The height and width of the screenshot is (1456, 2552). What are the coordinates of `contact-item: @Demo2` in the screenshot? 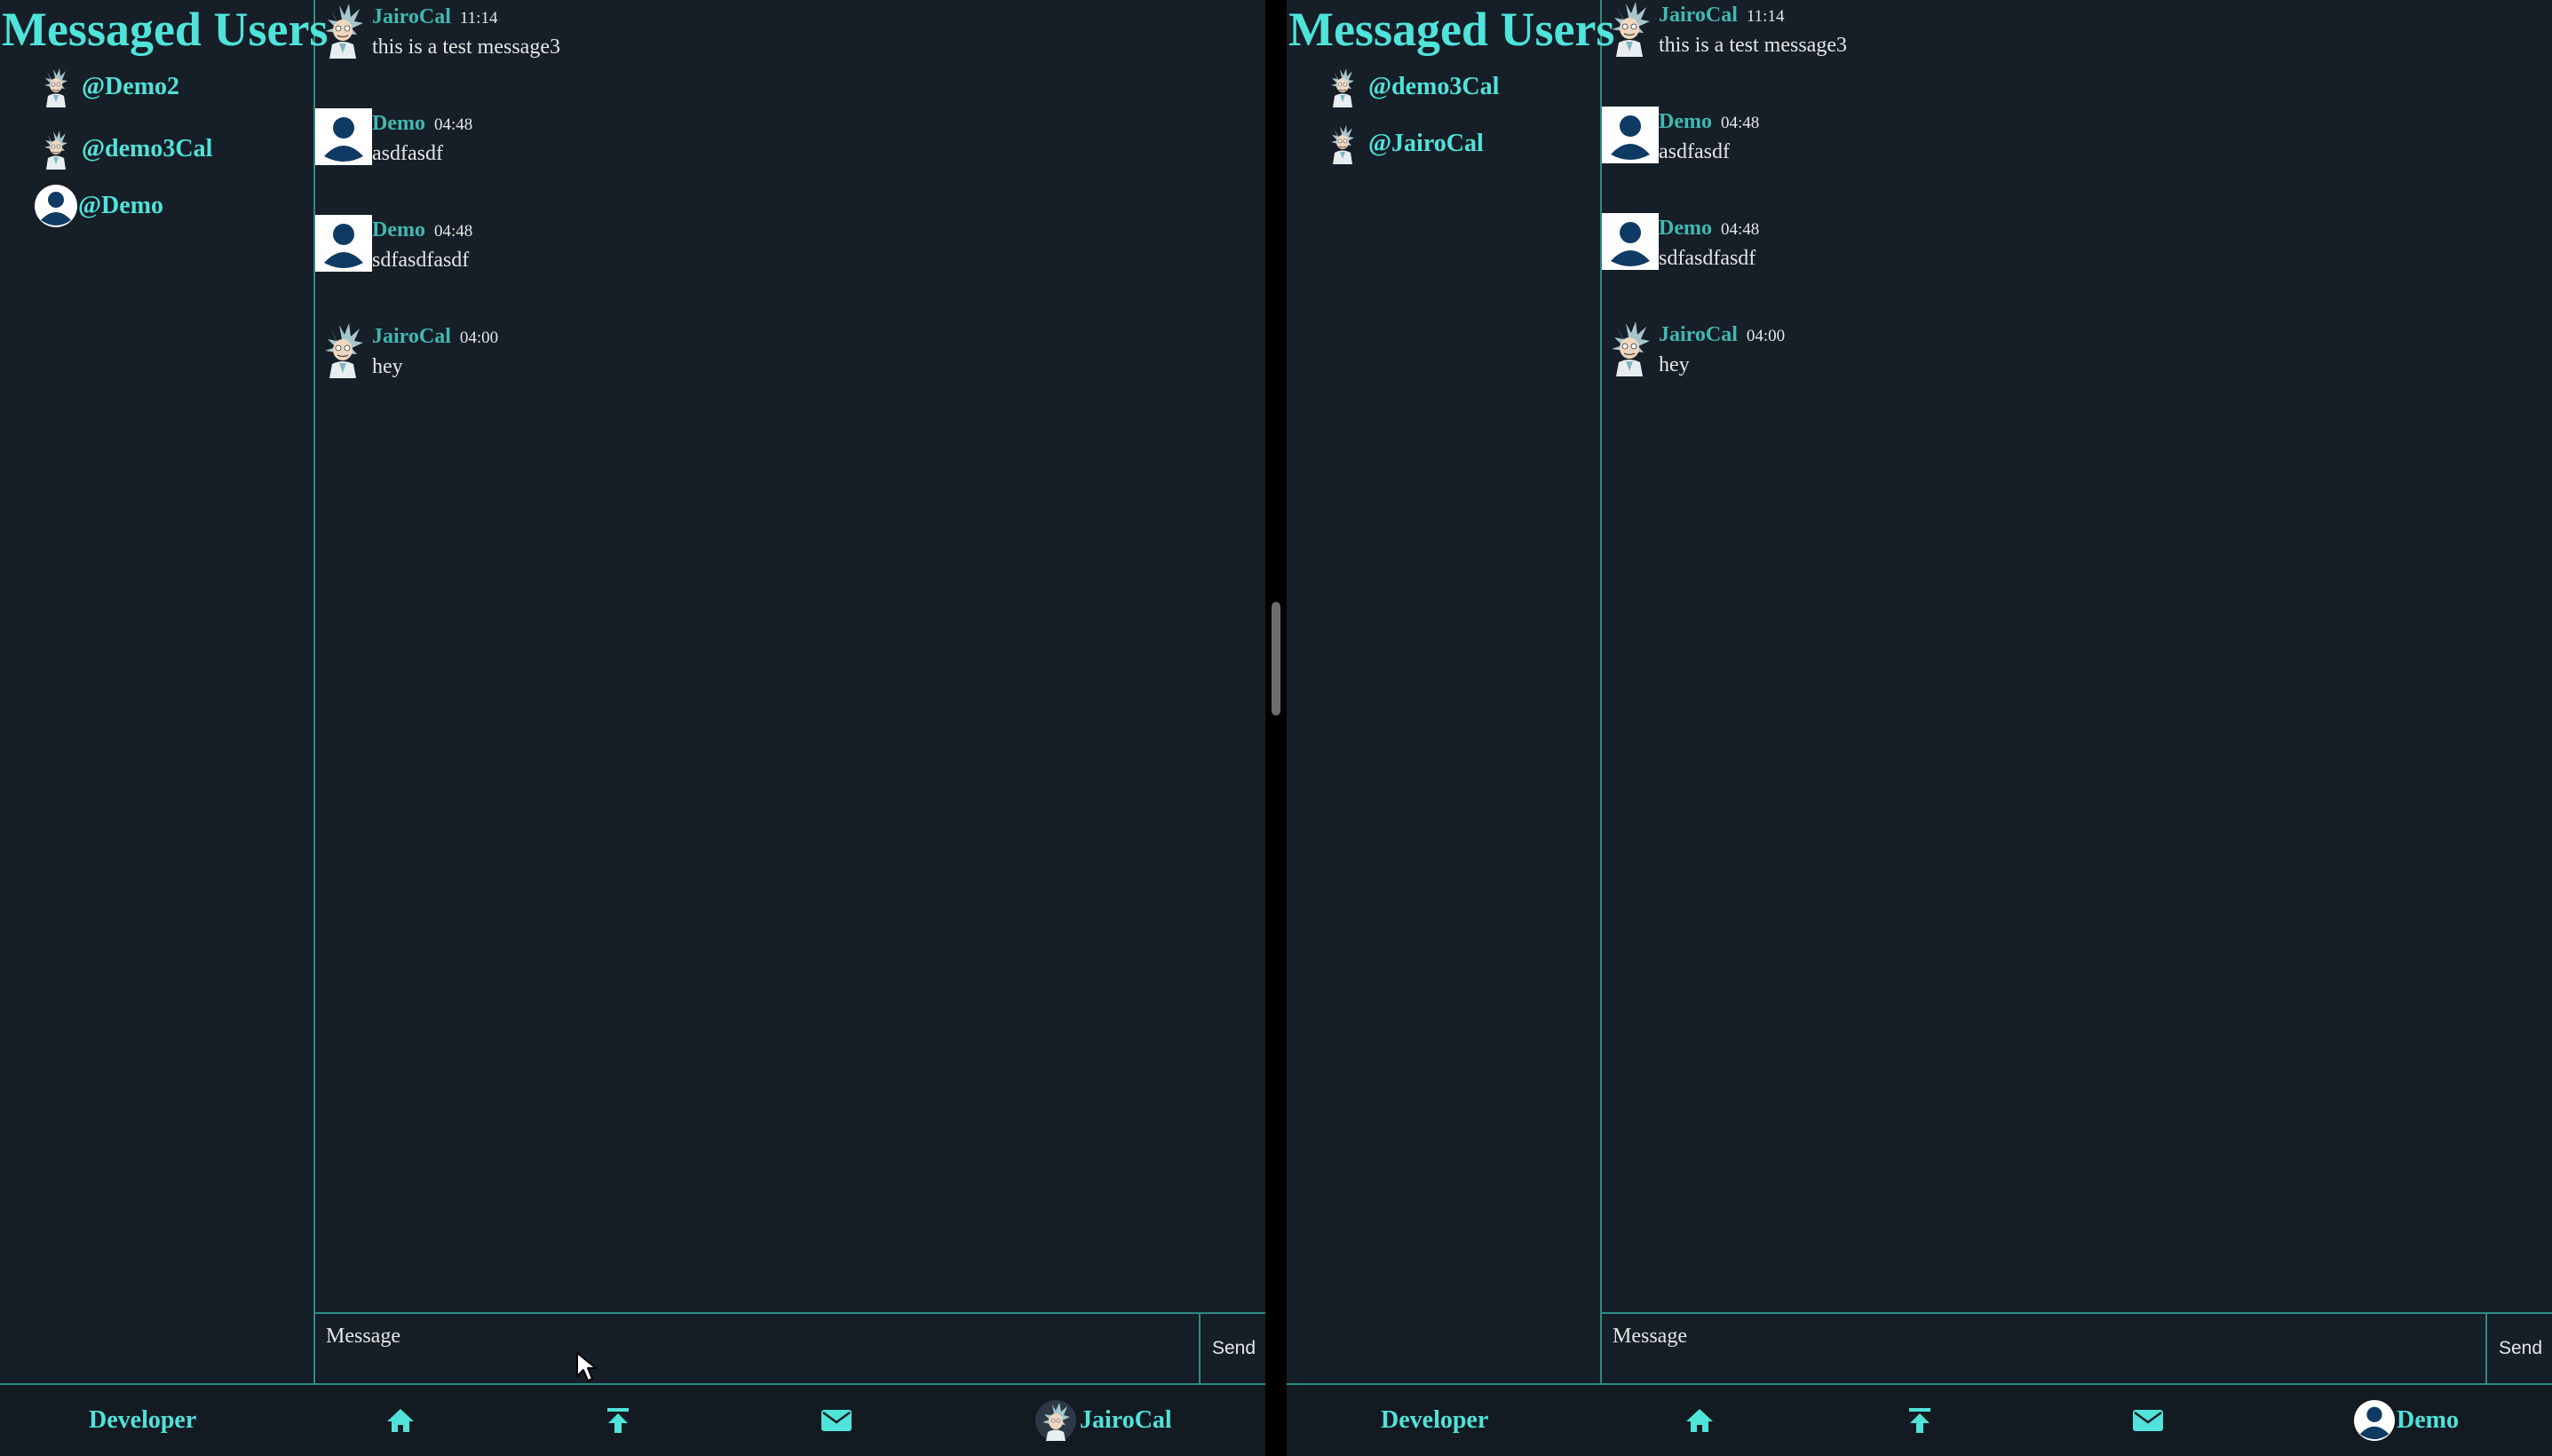 It's located at (156, 87).